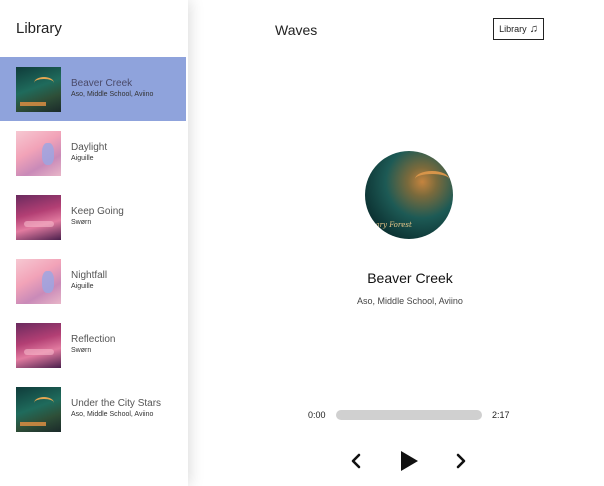  I want to click on song-item: Daylight Aiguille, so click(93, 153).